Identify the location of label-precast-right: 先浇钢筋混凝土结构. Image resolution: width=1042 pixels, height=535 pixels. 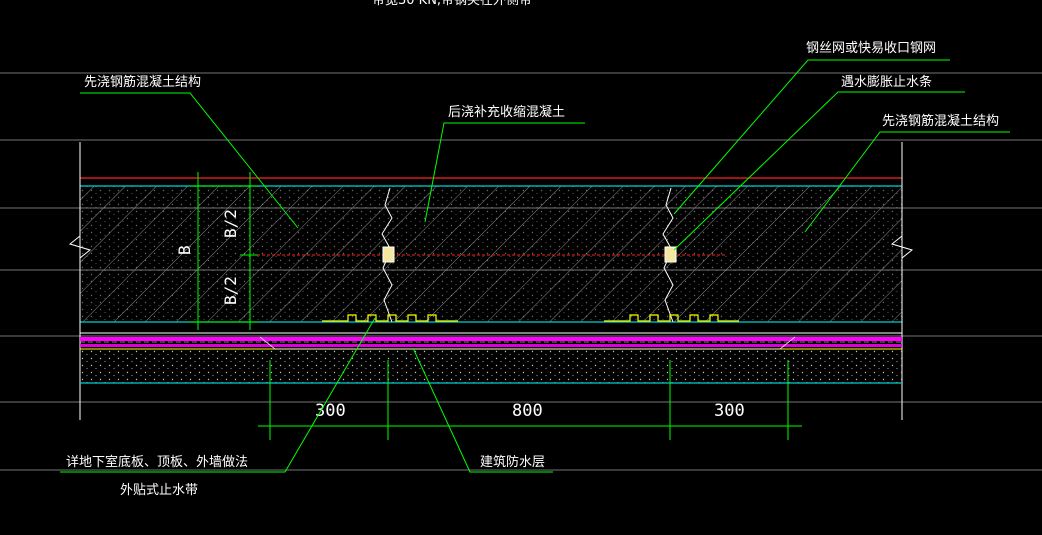
(940, 121).